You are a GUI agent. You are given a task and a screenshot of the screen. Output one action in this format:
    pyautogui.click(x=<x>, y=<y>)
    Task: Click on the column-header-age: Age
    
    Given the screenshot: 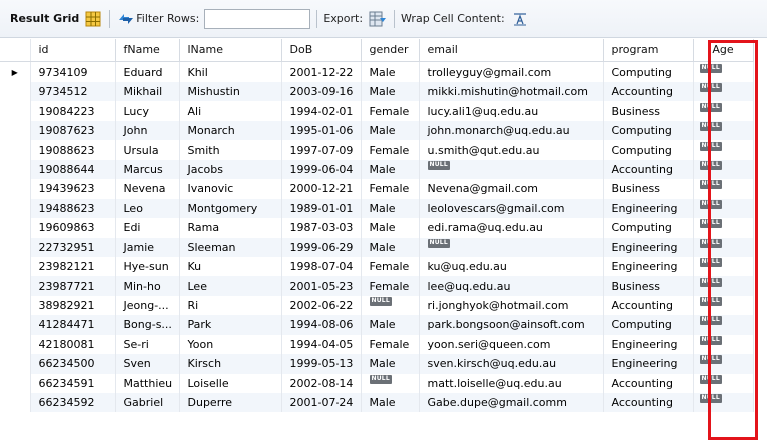 What is the action you would take?
    pyautogui.click(x=723, y=50)
    